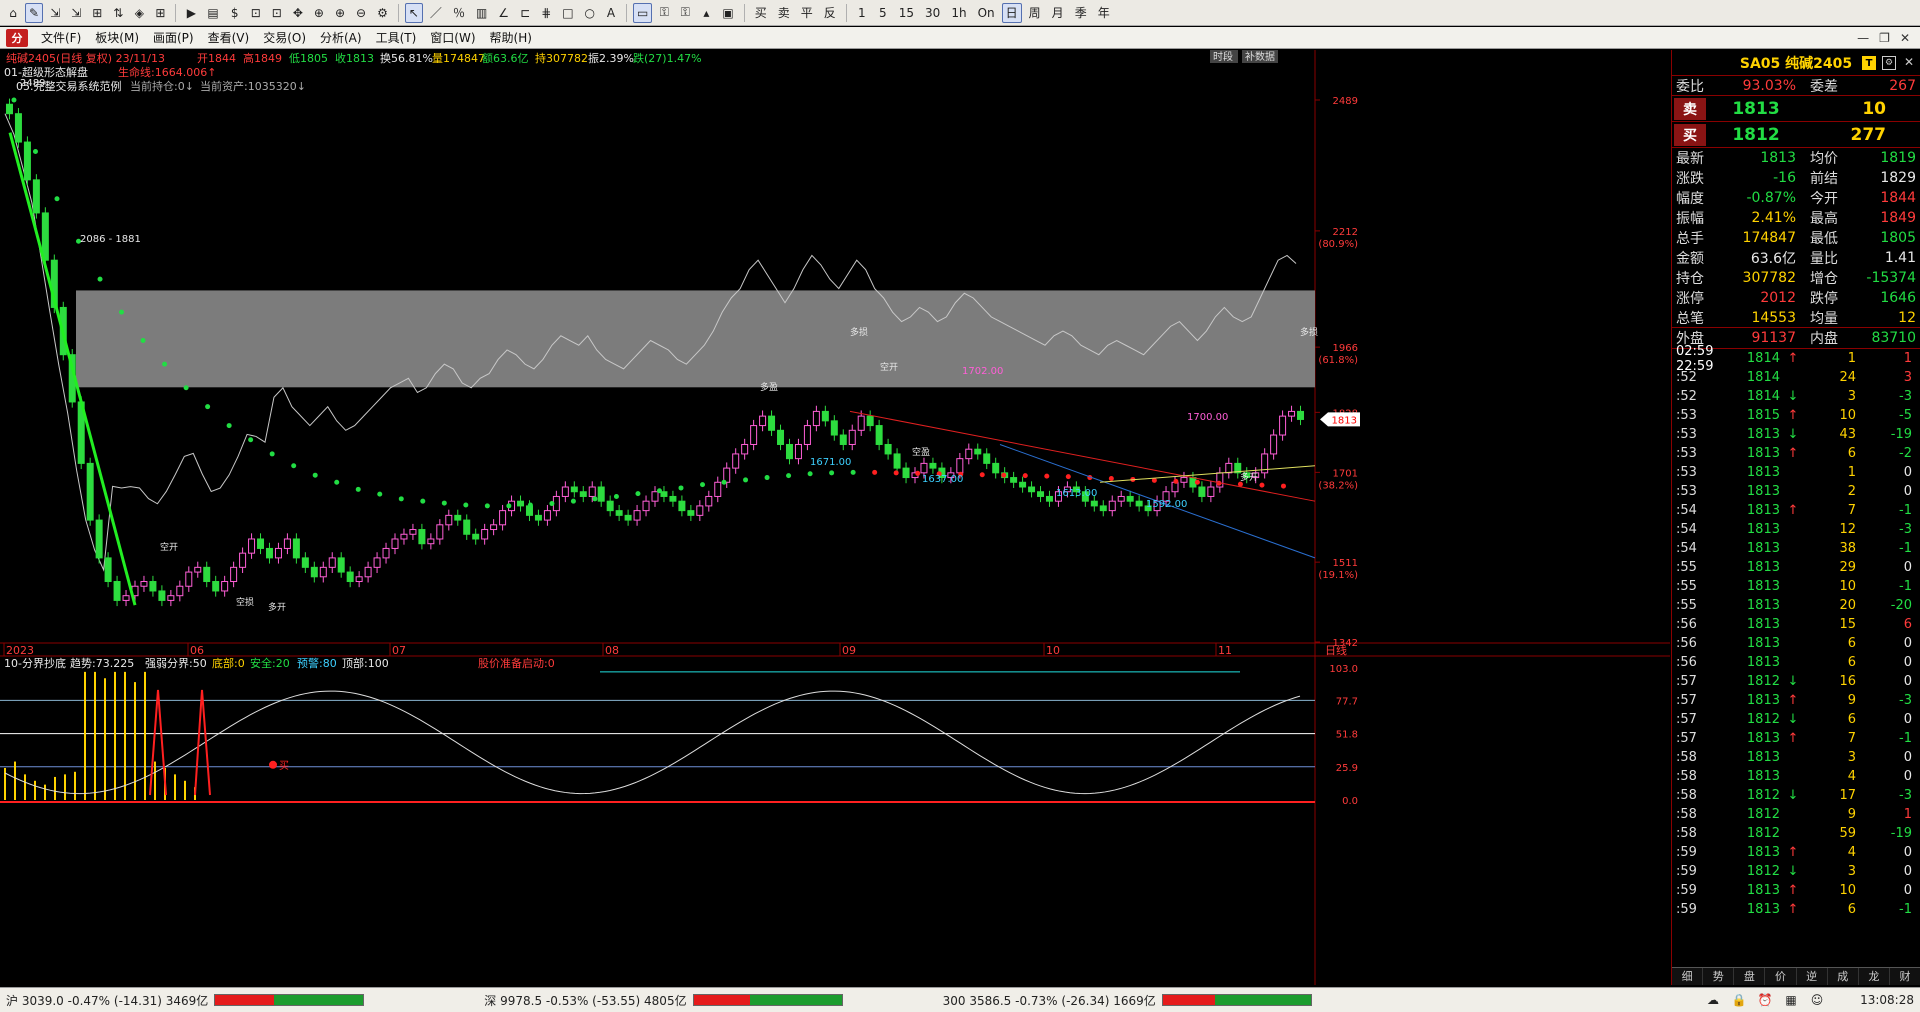 Image resolution: width=1920 pixels, height=1012 pixels. Describe the element at coordinates (139, 13) in the screenshot. I see `toolbar-tool-icon: ◈` at that location.